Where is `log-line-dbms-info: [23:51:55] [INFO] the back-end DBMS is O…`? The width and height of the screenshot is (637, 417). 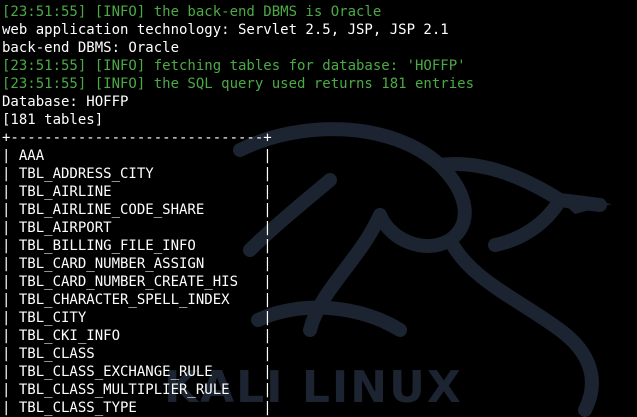 log-line-dbms-info: [23:51:55] [INFO] the back-end DBMS is O… is located at coordinates (192, 12).